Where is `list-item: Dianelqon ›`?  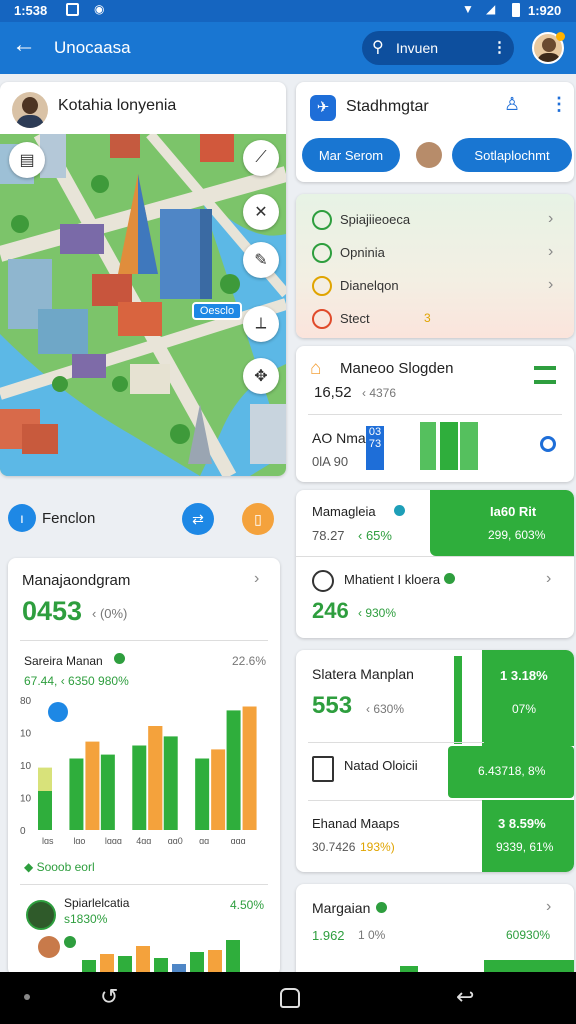 list-item: Dianelqon › is located at coordinates (435, 287).